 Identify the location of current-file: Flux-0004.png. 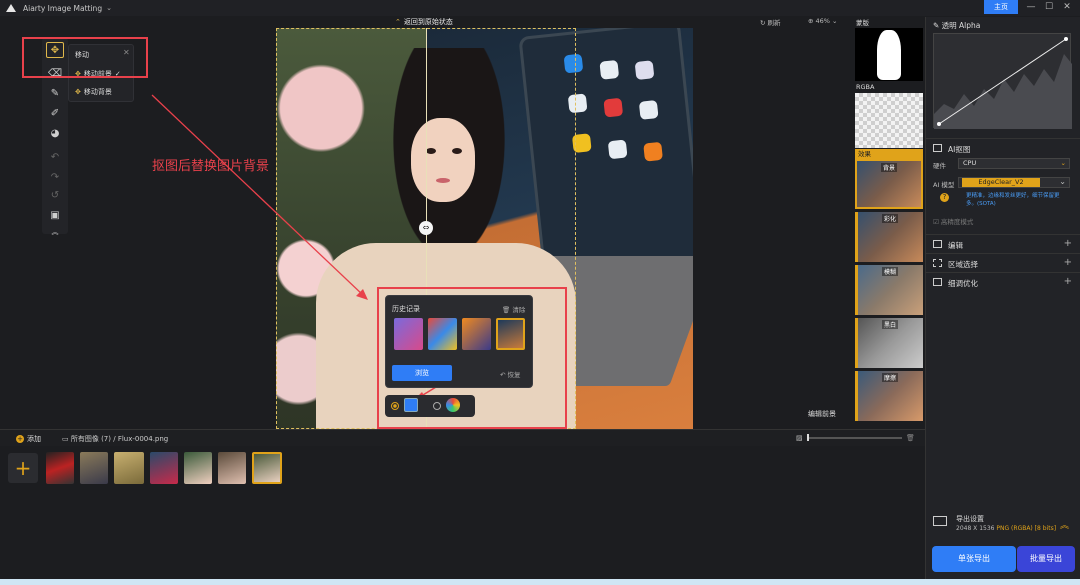
(143, 439).